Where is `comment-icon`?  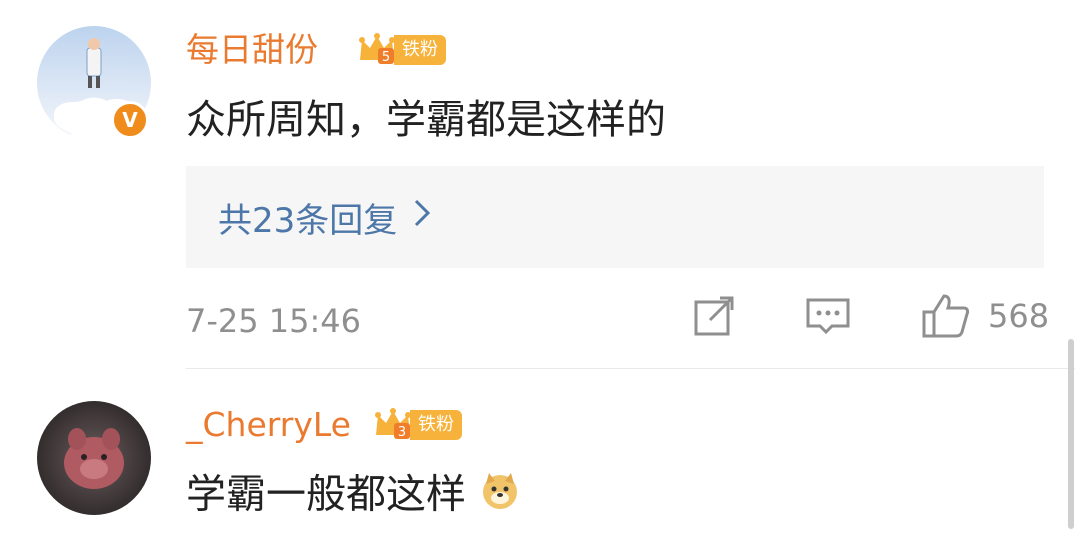 comment-icon is located at coordinates (828, 316).